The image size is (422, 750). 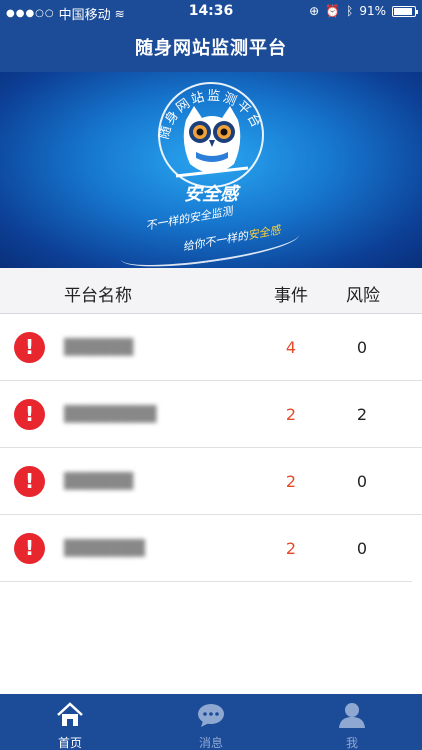 I want to click on bluetooth-icon: ᛒ, so click(x=350, y=11).